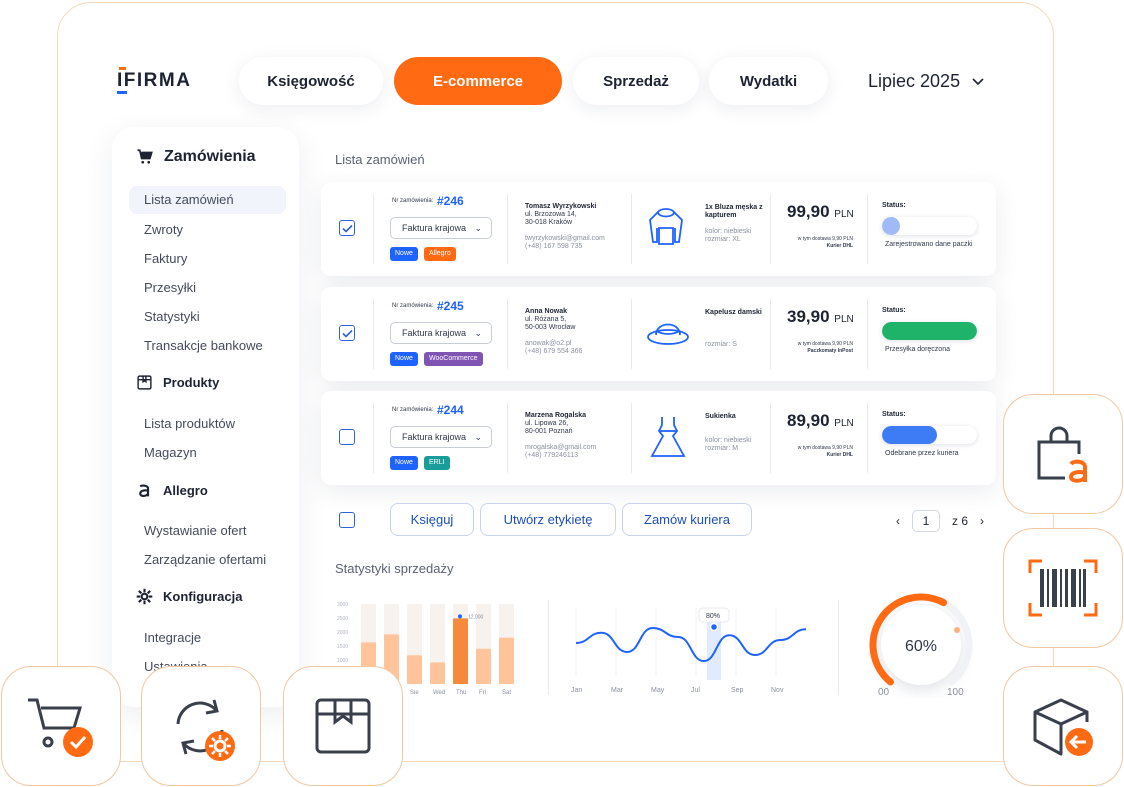 Image resolution: width=1124 pixels, height=787 pixels. I want to click on order-price: 89,90 PLN, so click(820, 420).